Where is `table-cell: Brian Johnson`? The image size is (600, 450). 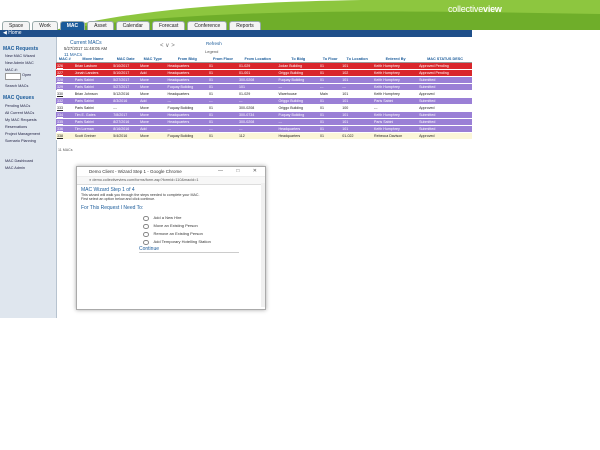
table-cell: Brian Johnson is located at coordinates (93, 94).